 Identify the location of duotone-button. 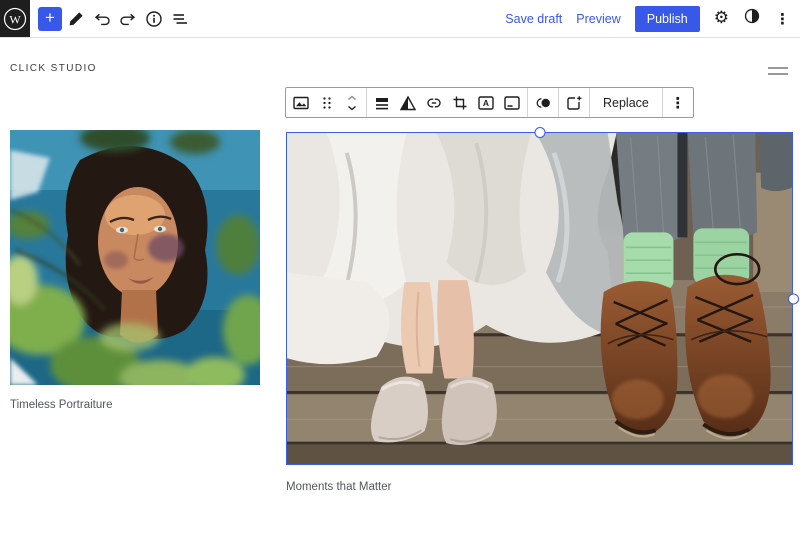
(543, 103).